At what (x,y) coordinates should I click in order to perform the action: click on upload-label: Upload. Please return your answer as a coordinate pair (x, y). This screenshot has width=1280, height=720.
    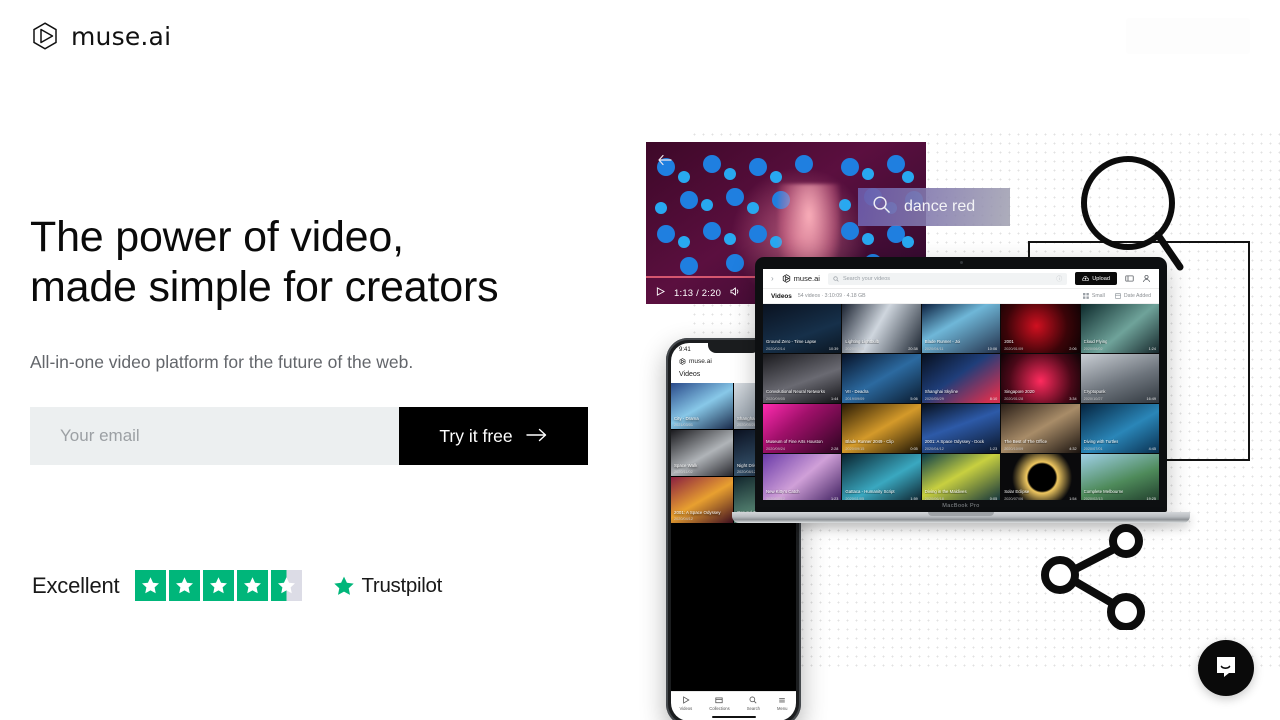
    Looking at the image, I should click on (1101, 278).